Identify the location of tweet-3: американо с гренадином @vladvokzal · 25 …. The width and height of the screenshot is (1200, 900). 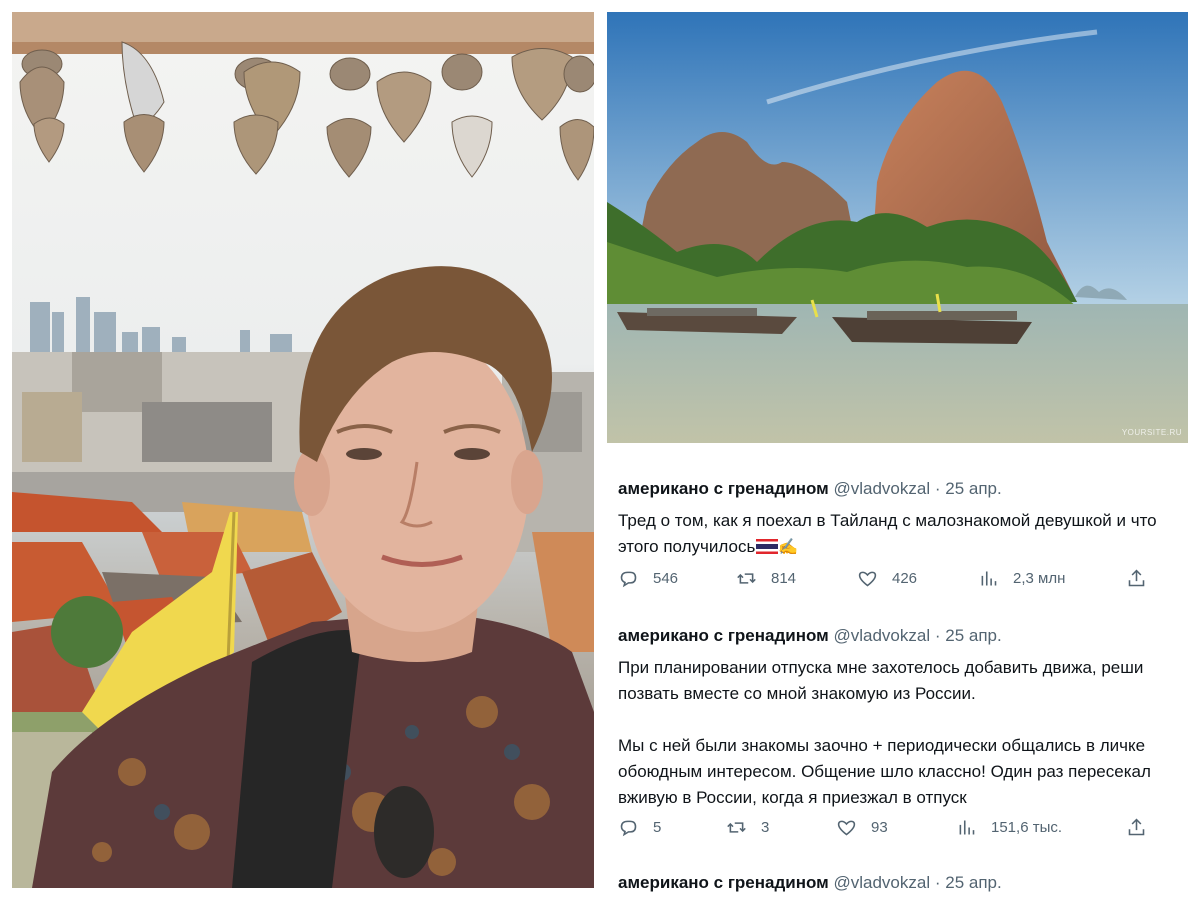
(900, 883).